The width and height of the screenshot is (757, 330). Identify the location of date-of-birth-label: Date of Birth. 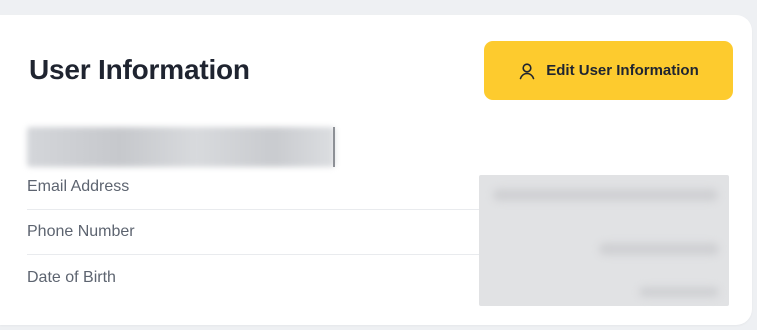
(71, 277).